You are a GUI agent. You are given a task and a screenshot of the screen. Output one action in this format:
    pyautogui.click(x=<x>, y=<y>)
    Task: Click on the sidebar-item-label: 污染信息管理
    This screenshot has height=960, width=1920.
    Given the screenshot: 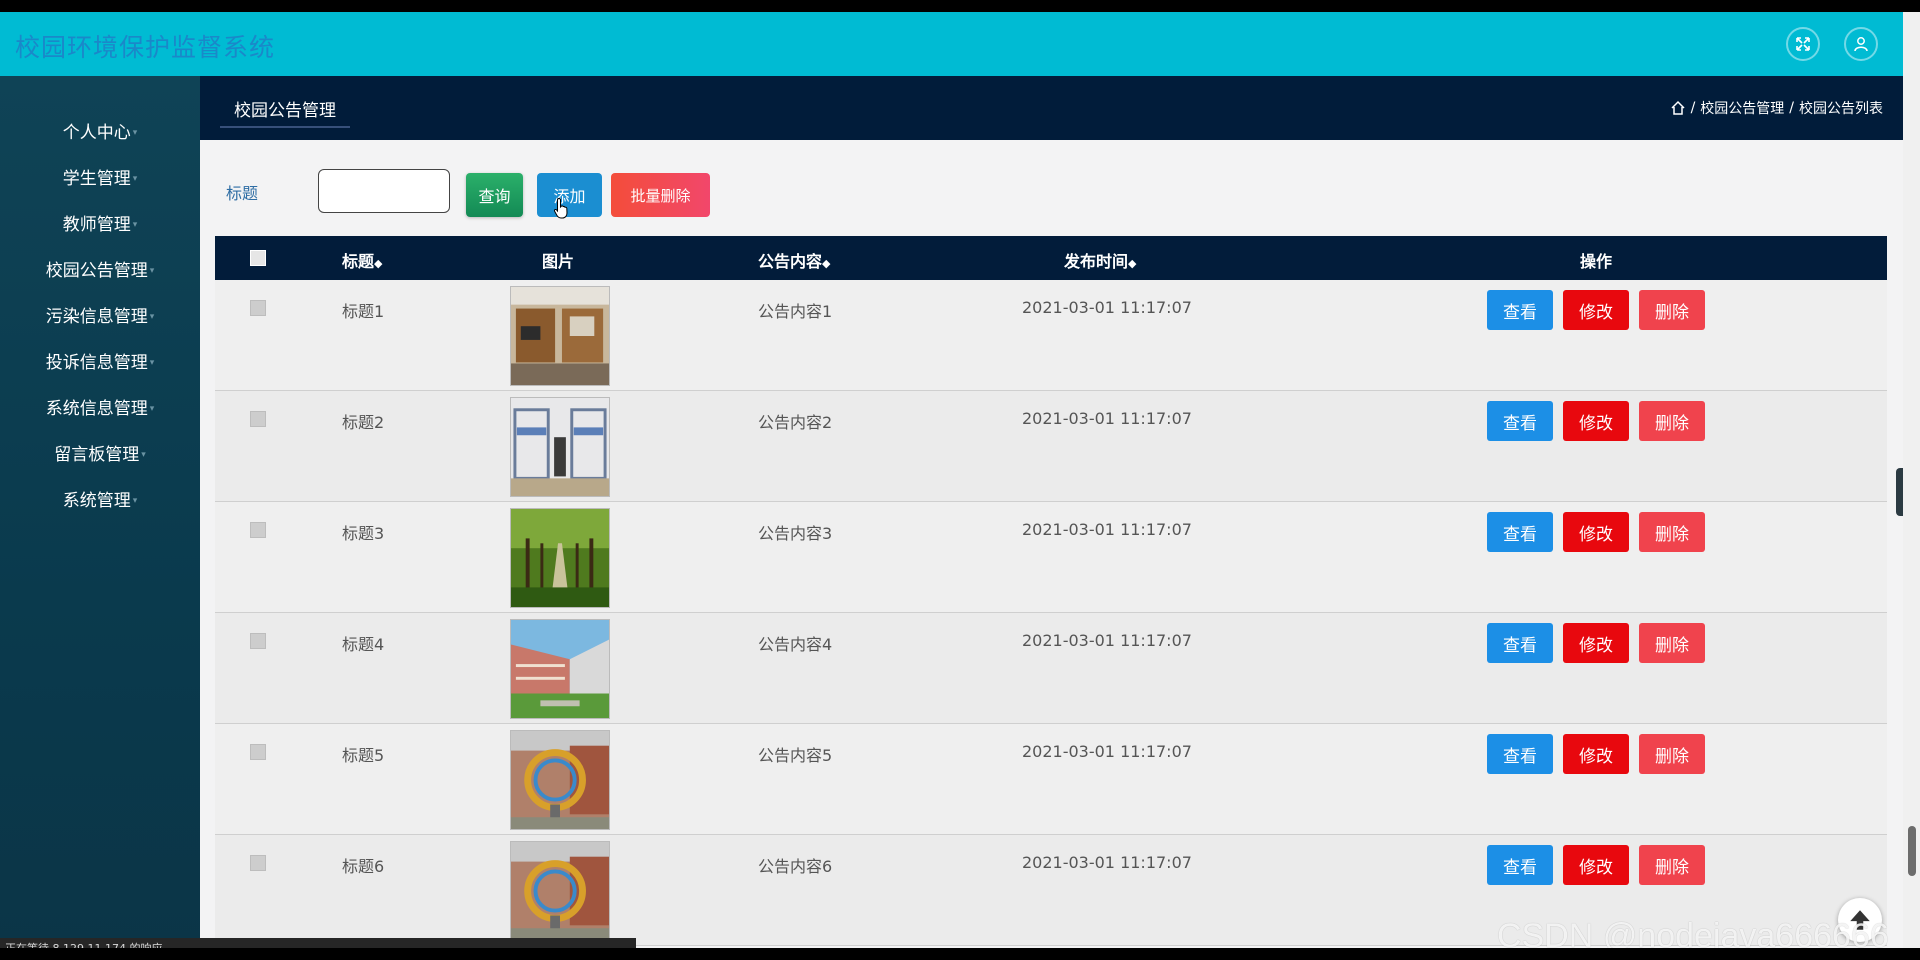 What is the action you would take?
    pyautogui.click(x=96, y=316)
    